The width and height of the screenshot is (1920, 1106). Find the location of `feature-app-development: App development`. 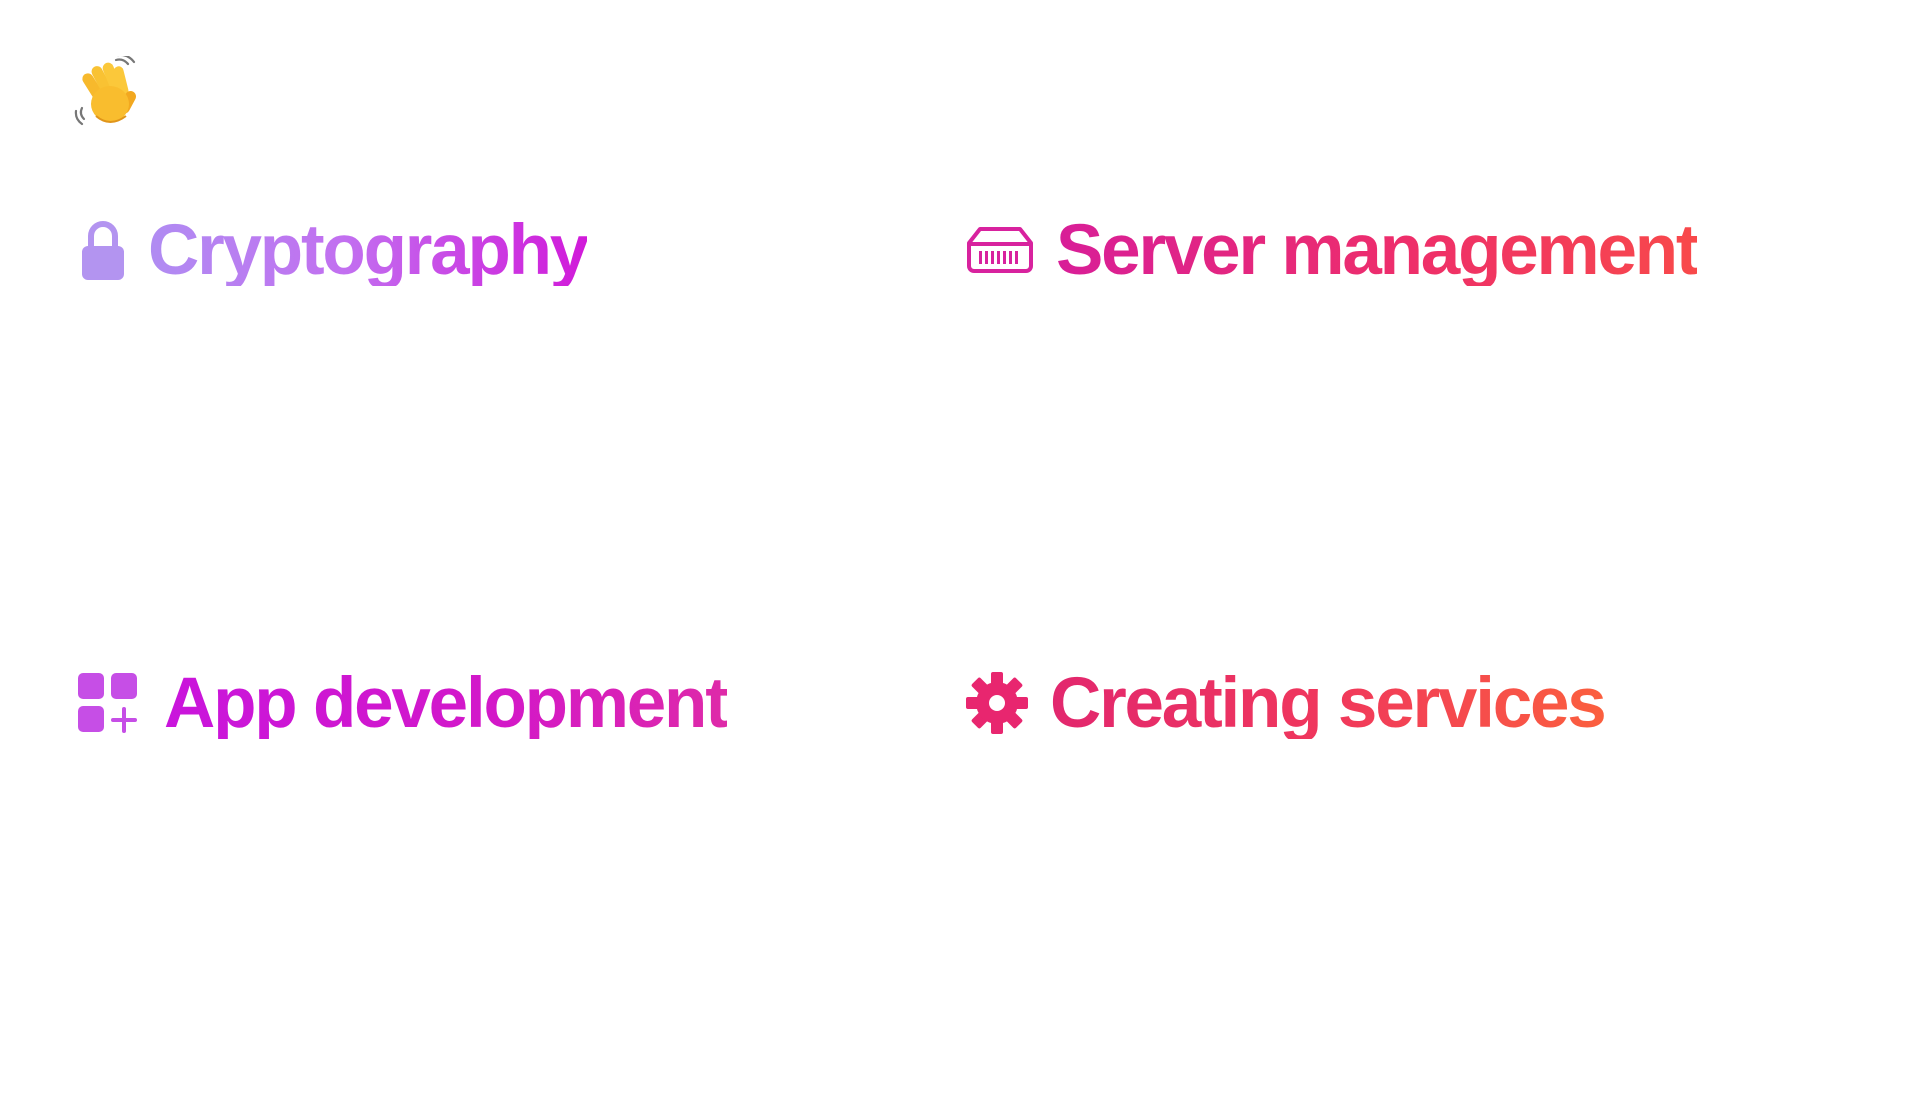

feature-app-development: App development is located at coordinates (403, 703).